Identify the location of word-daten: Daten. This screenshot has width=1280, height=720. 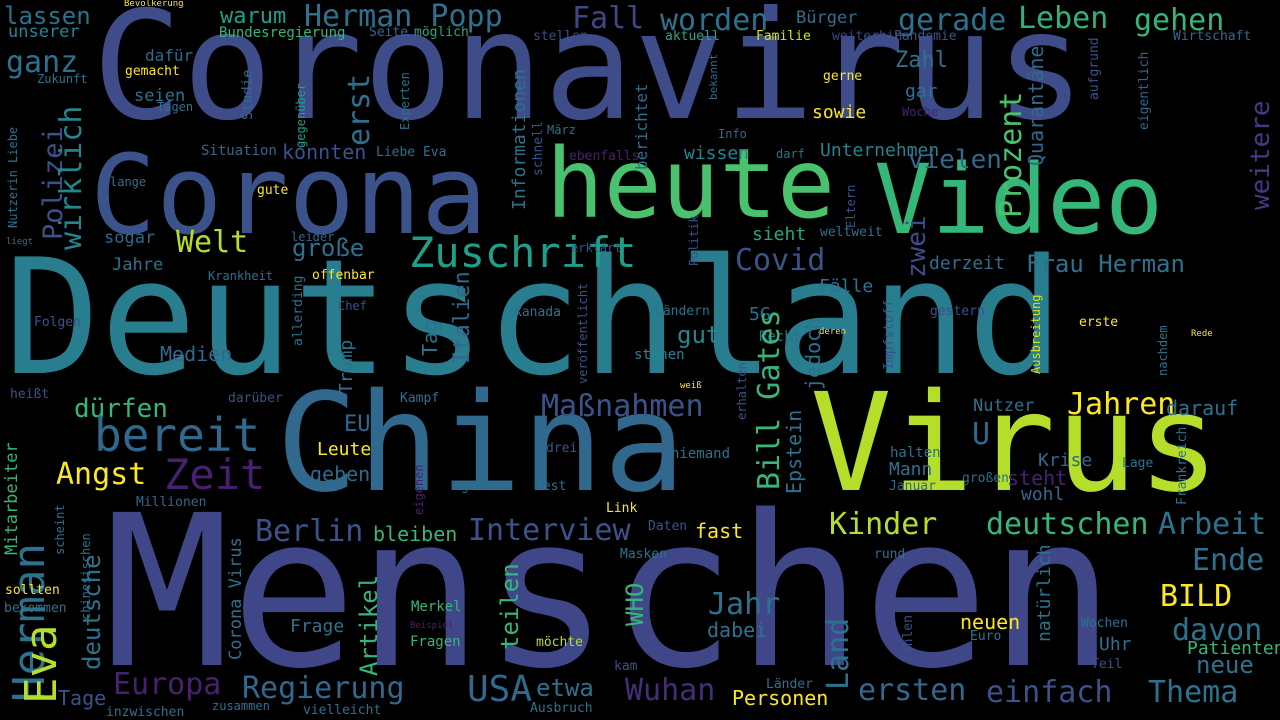
(668, 526).